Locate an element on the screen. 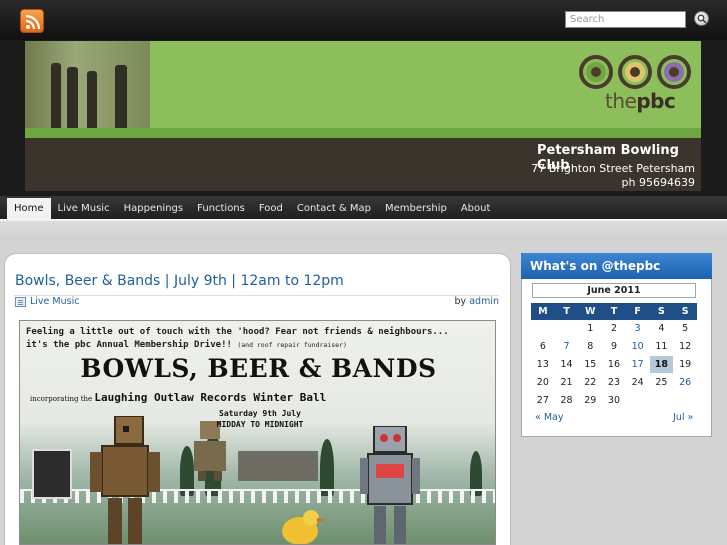 Image resolution: width=727 pixels, height=545 pixels. rss-icon is located at coordinates (33, 22).